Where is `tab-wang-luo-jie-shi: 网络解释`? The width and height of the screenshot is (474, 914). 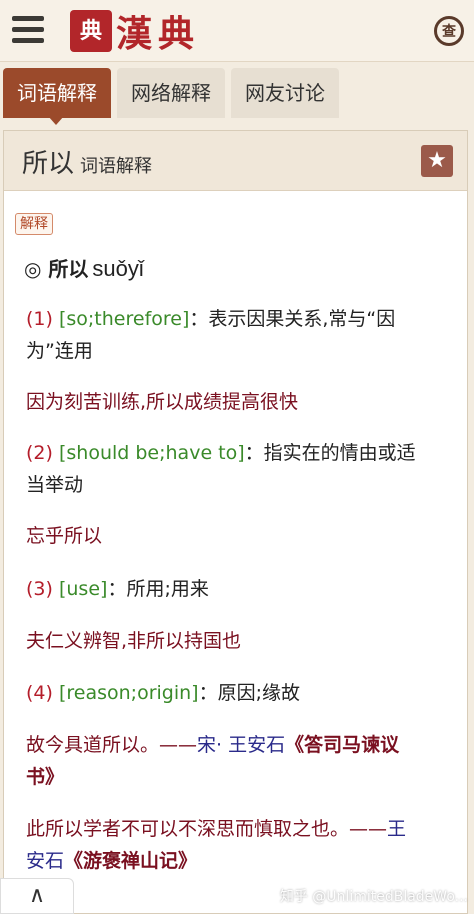 tab-wang-luo-jie-shi: 网络解释 is located at coordinates (171, 93).